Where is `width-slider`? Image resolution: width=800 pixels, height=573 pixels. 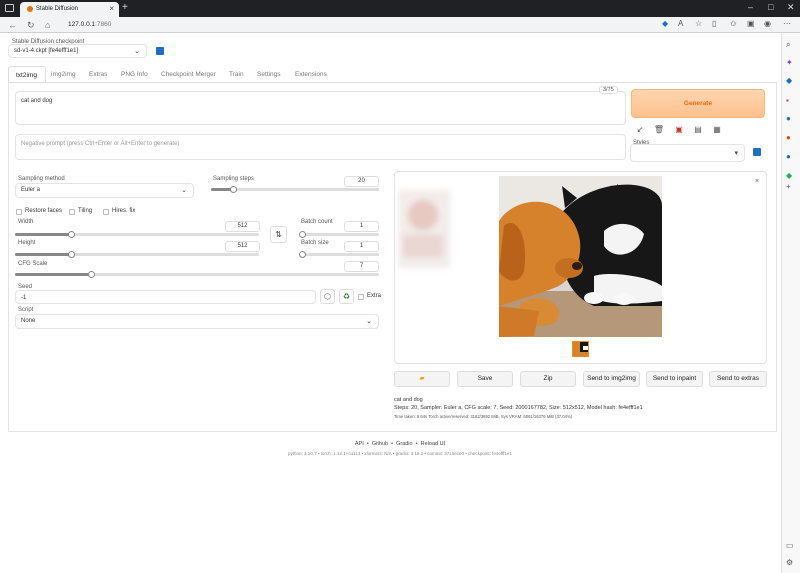
width-slider is located at coordinates (137, 234).